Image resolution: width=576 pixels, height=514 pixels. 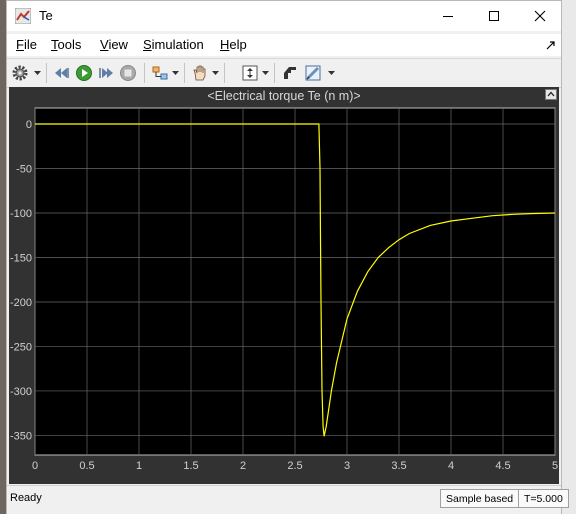 What do you see at coordinates (118, 44) in the screenshot?
I see `menu-view-label: iew` at bounding box center [118, 44].